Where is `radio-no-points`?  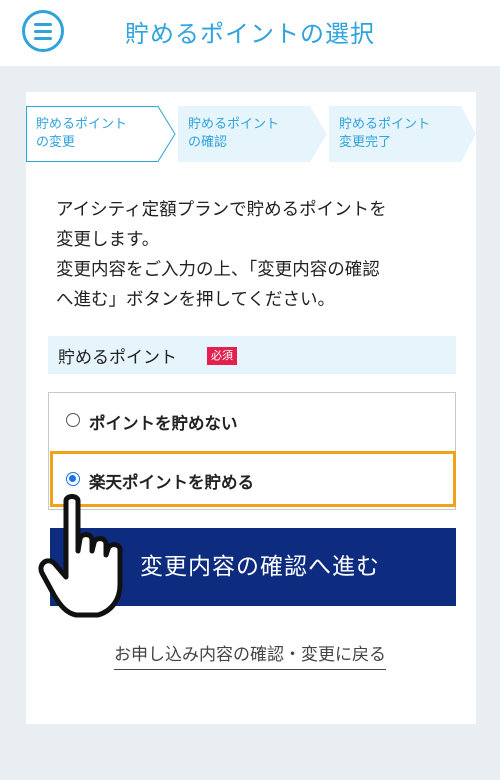
radio-no-points is located at coordinates (73, 420).